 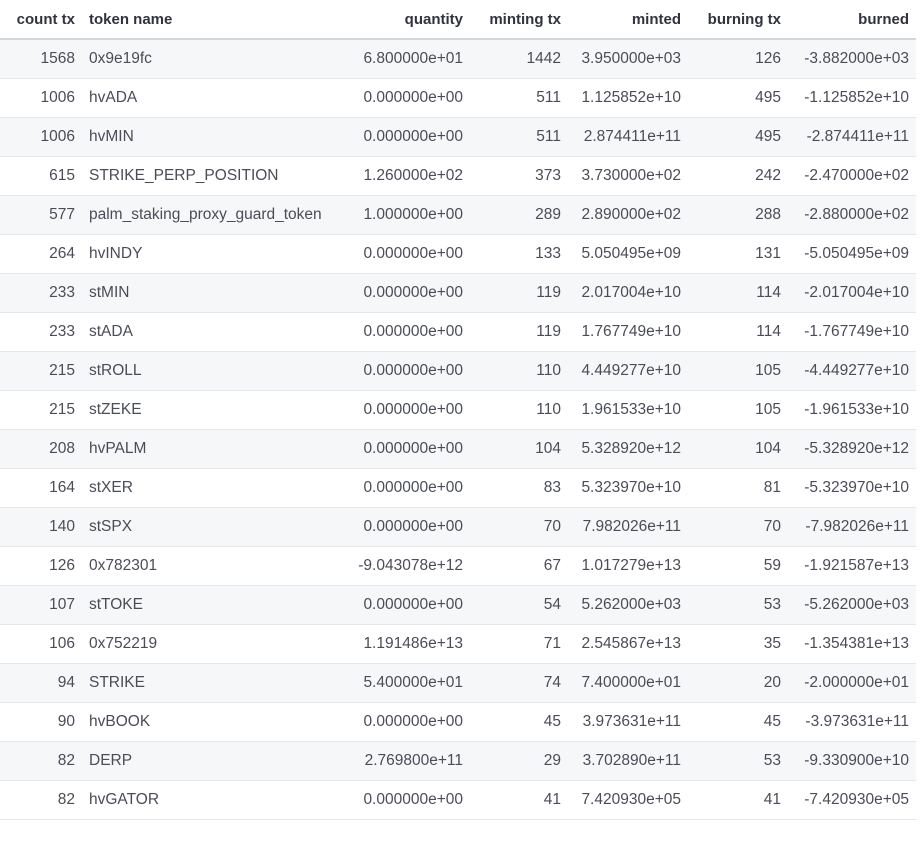 What do you see at coordinates (41, 605) in the screenshot?
I see `cell-count-tx: 107` at bounding box center [41, 605].